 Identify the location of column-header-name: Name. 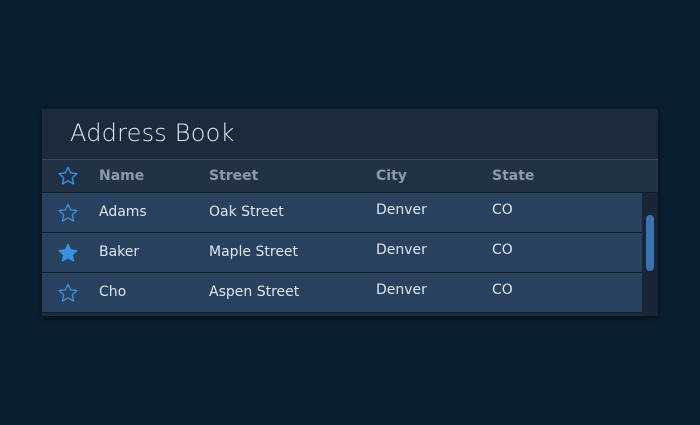
(121, 176).